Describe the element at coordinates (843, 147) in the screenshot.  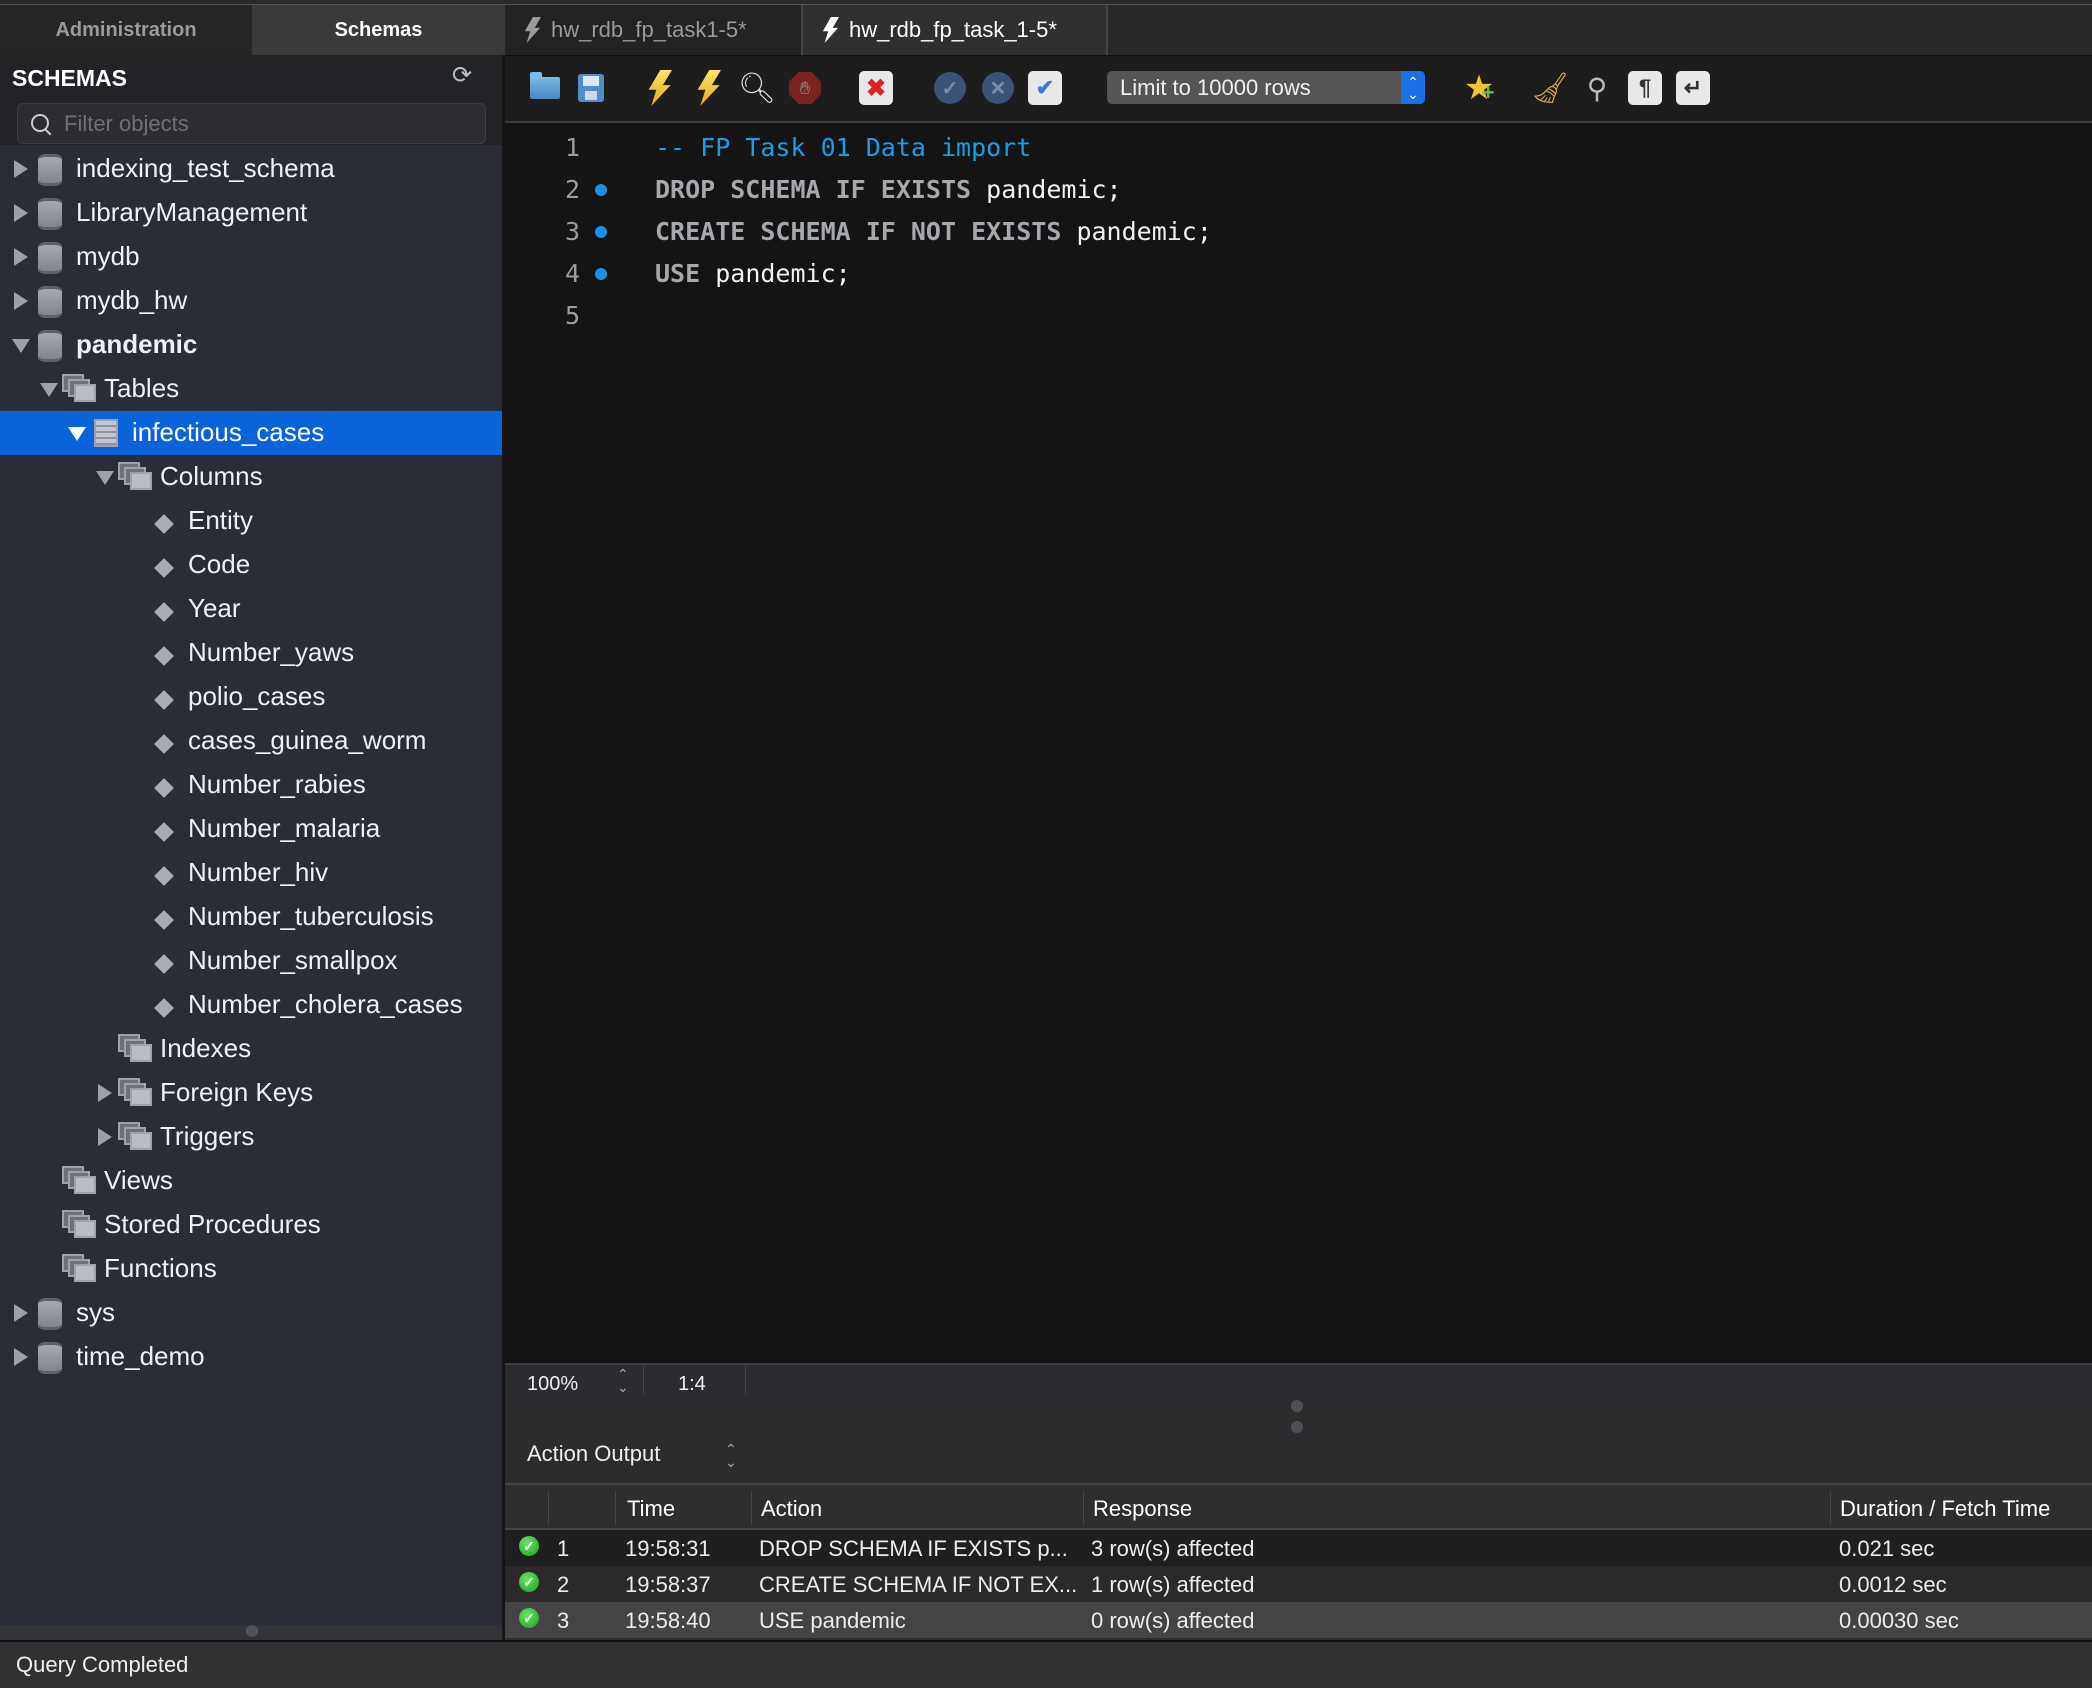
I see `code-line: -- FP Task 01 Data import` at that location.